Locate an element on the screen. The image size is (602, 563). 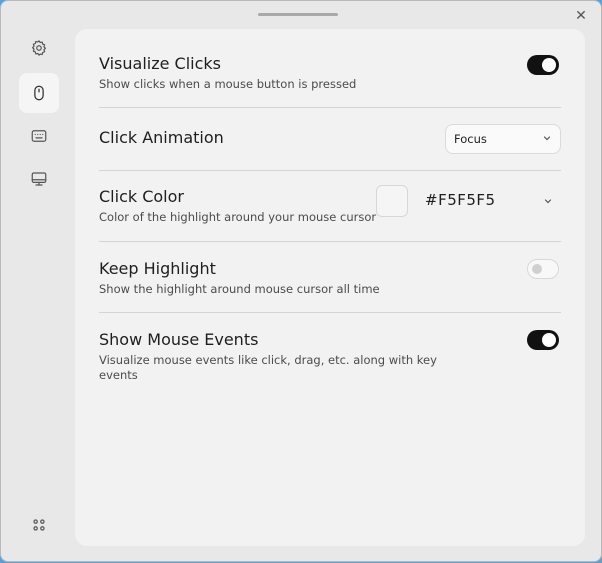
mouse-icon is located at coordinates (39, 93).